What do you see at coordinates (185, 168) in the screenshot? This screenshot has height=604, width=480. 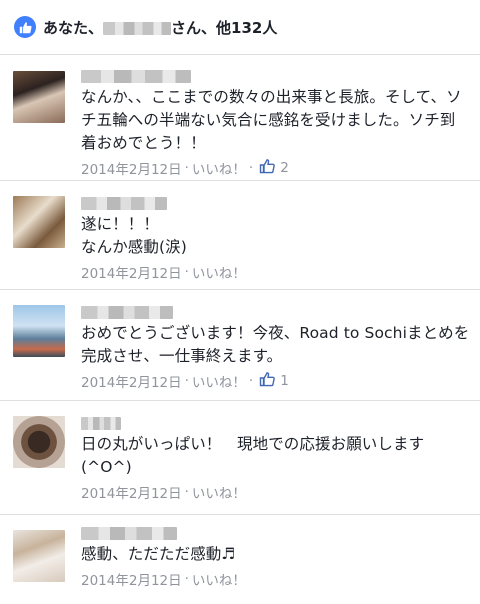 I see `comment-meta: 2014年2月12日 · いいね！ · 2` at bounding box center [185, 168].